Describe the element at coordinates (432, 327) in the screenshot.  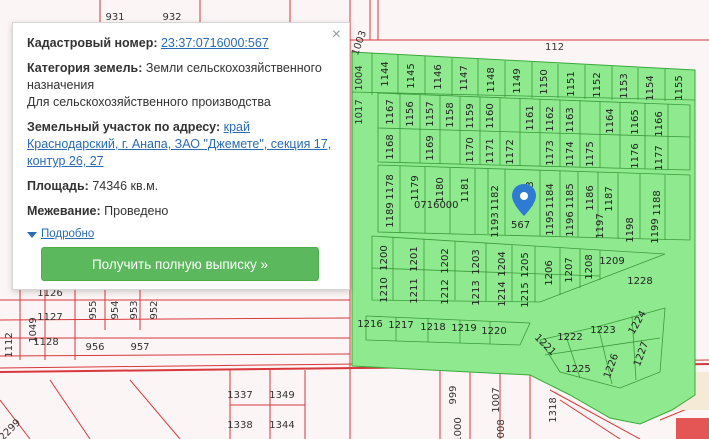
I see `parcel-1218: 1218` at that location.